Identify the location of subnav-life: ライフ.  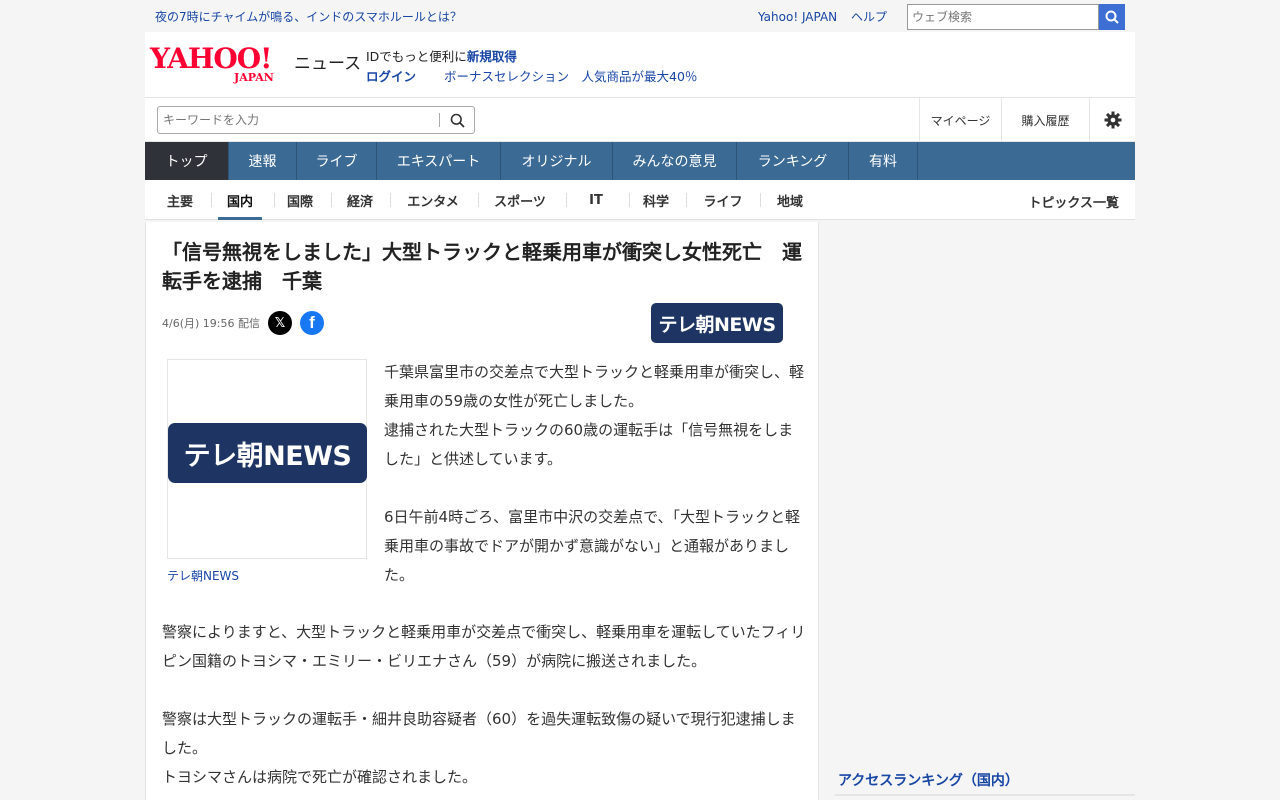
(723, 200).